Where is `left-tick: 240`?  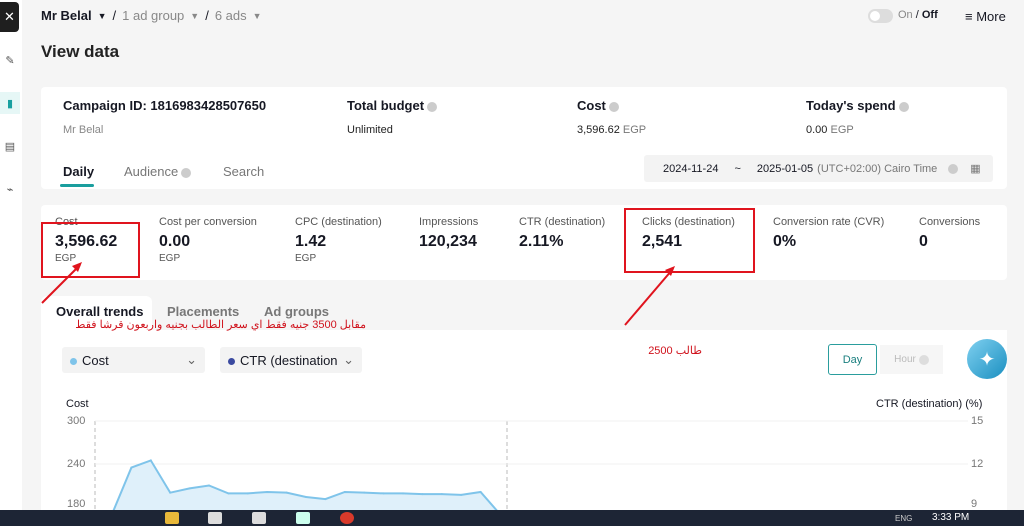
left-tick: 240 is located at coordinates (76, 464).